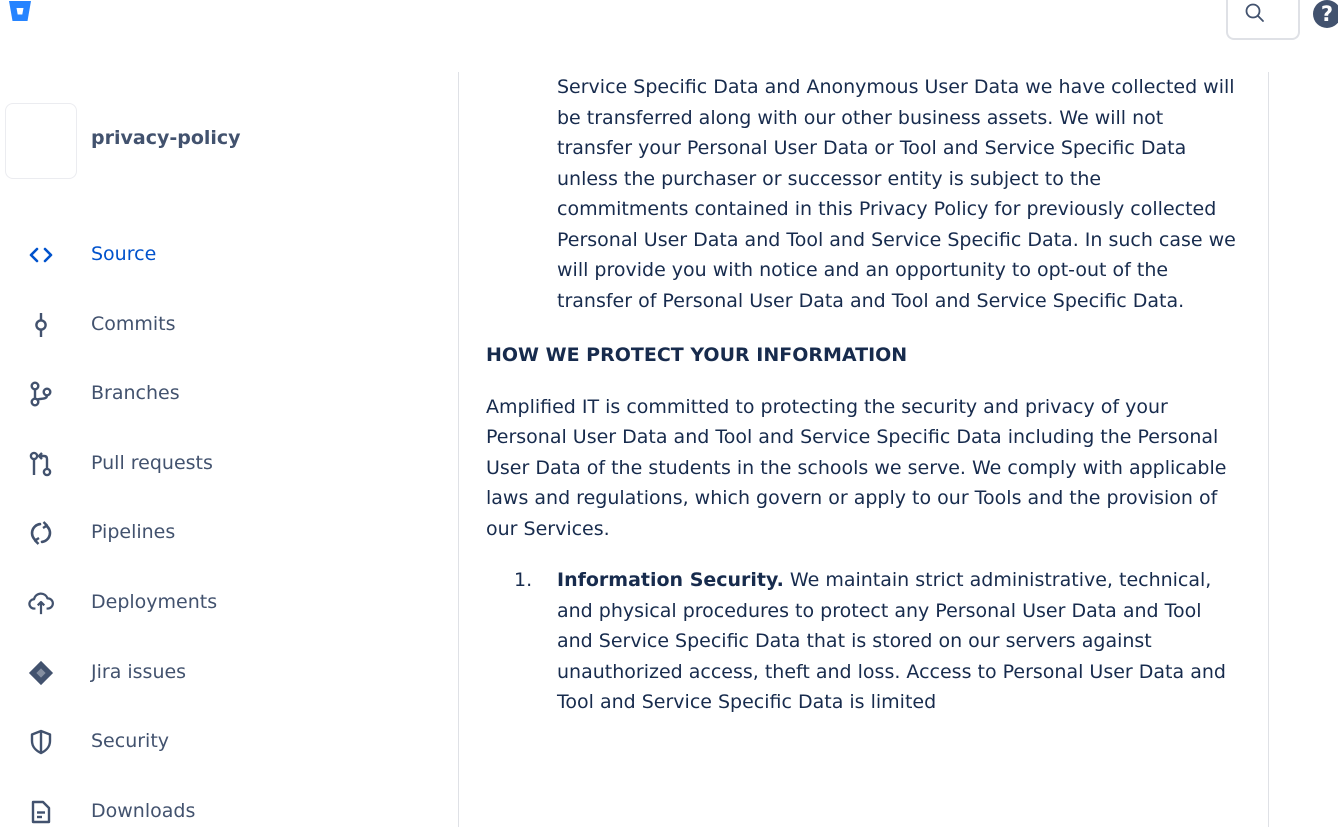 This screenshot has width=1338, height=827. What do you see at coordinates (41, 394) in the screenshot?
I see `branches-icon` at bounding box center [41, 394].